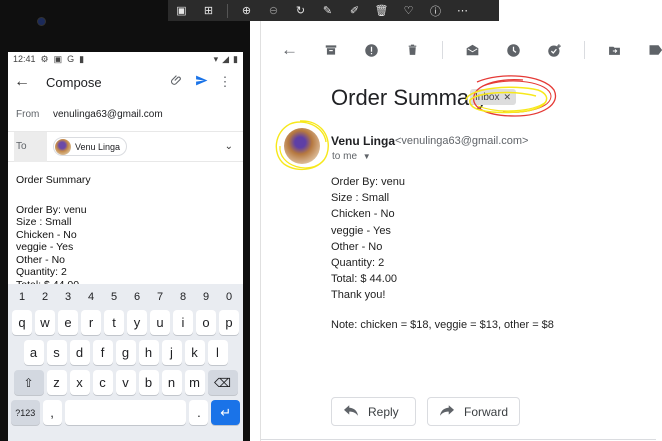 This screenshot has height=441, width=662. I want to click on key-8: 8, so click(183, 297).